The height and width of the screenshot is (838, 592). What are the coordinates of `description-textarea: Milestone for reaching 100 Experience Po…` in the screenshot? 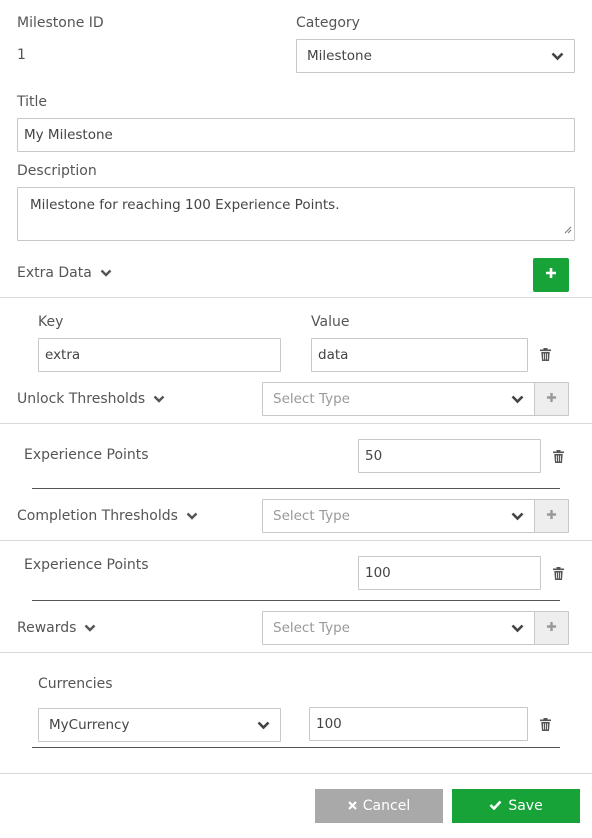 It's located at (296, 214).